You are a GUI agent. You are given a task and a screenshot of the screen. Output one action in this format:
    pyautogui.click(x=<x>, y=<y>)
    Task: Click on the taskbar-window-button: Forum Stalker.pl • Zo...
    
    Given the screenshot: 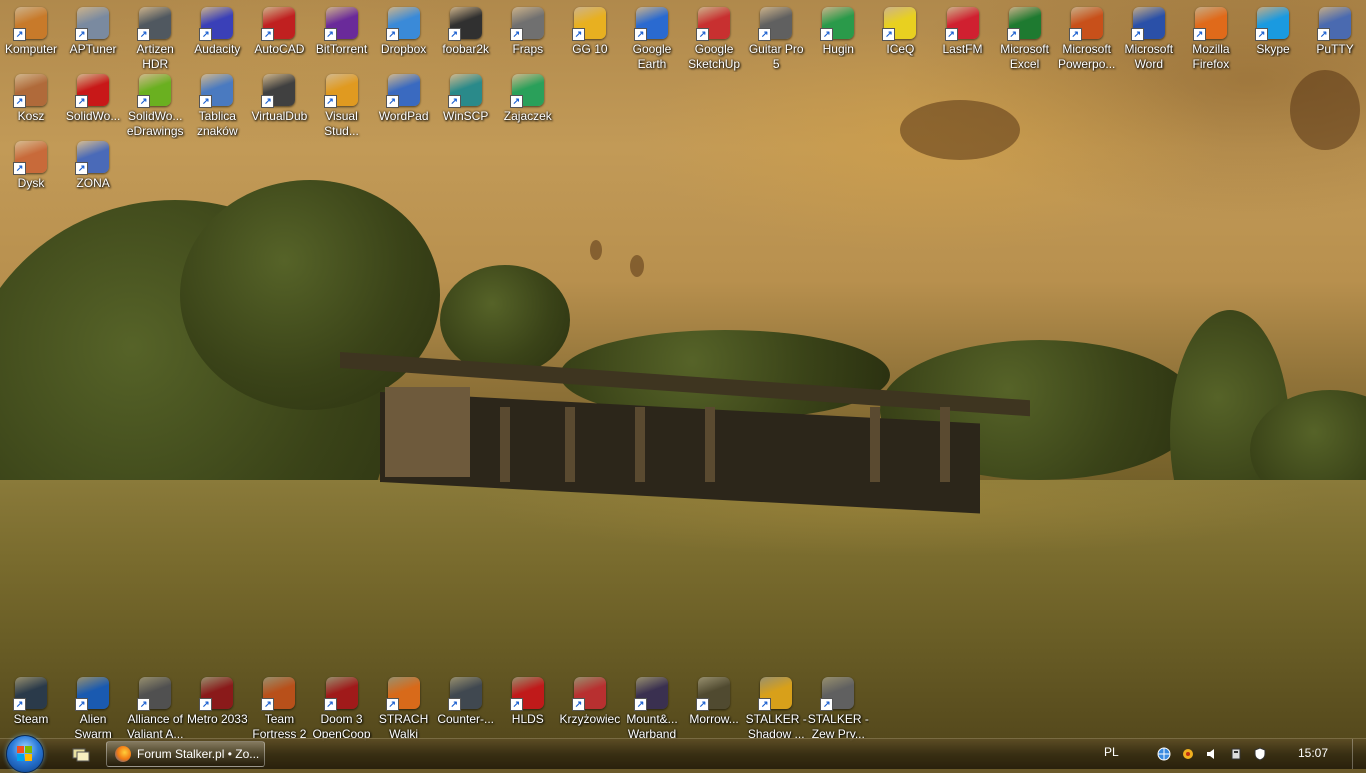 What is the action you would take?
    pyautogui.click(x=185, y=754)
    